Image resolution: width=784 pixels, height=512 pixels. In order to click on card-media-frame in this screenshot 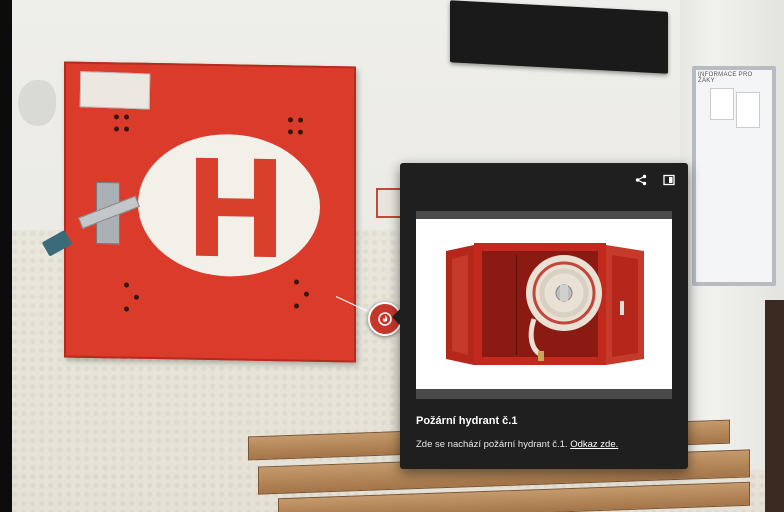, I will do `click(544, 305)`.